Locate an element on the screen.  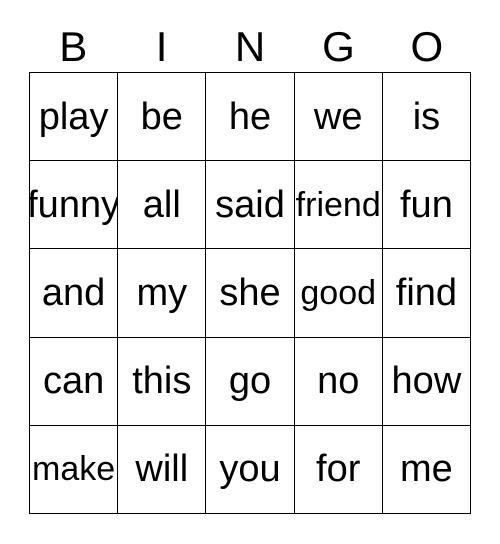
bingo-cell-label: make is located at coordinates (74, 469).